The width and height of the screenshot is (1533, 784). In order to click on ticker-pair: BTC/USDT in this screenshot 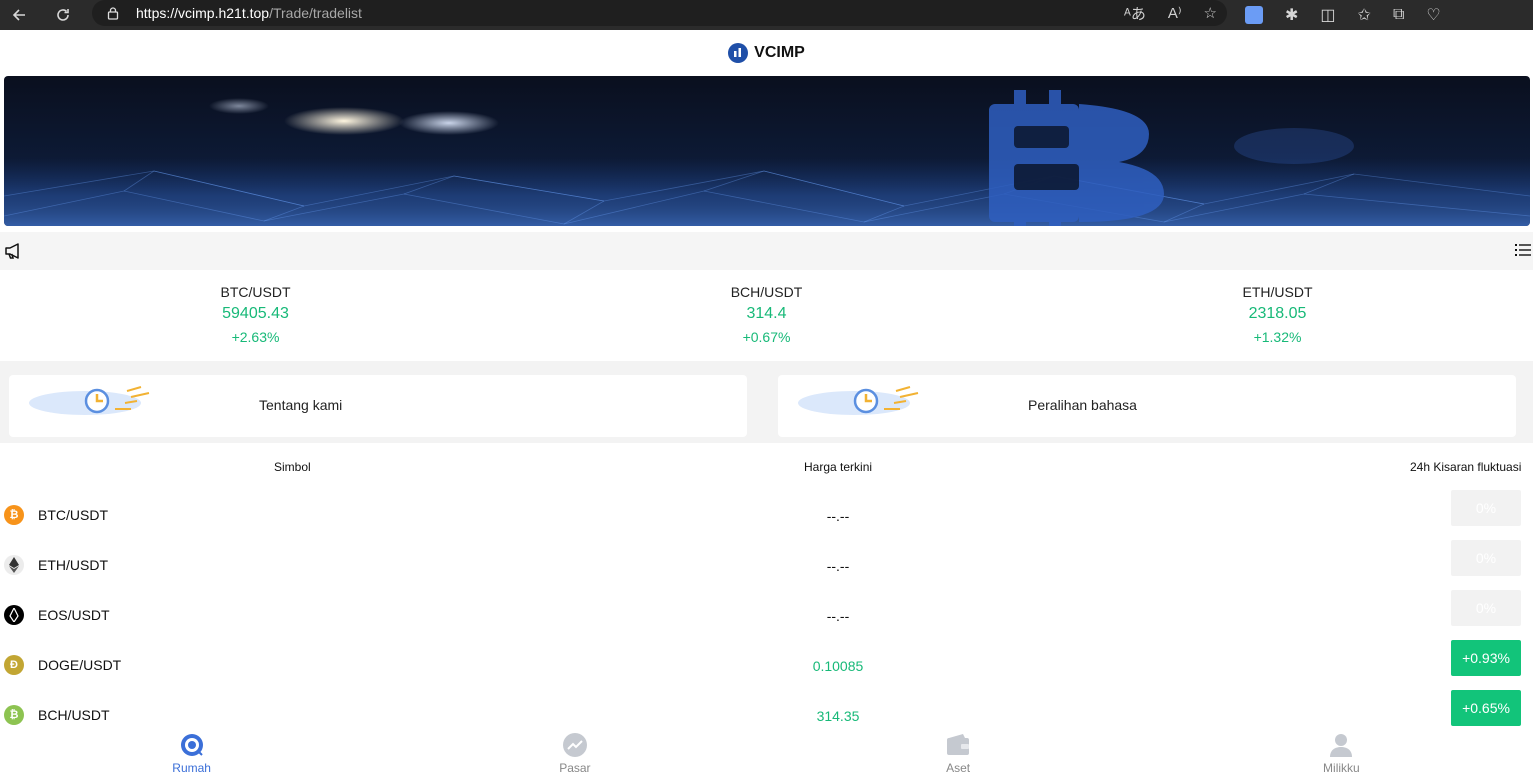, I will do `click(255, 292)`.